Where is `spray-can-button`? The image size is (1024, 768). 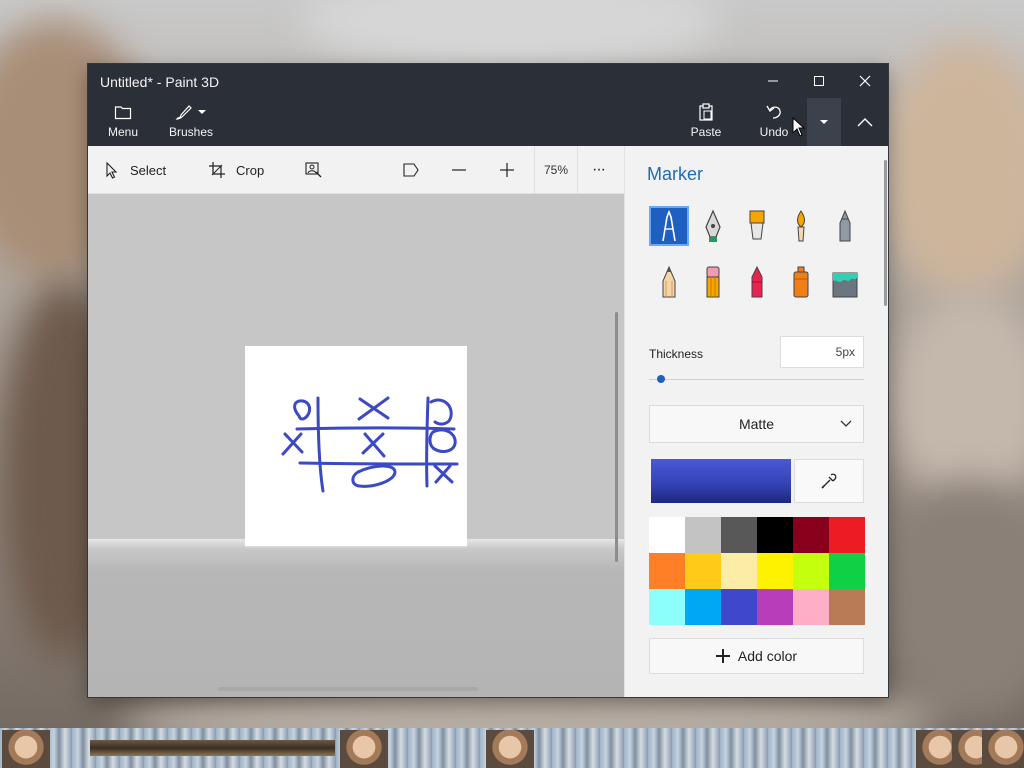
spray-can-button is located at coordinates (801, 282).